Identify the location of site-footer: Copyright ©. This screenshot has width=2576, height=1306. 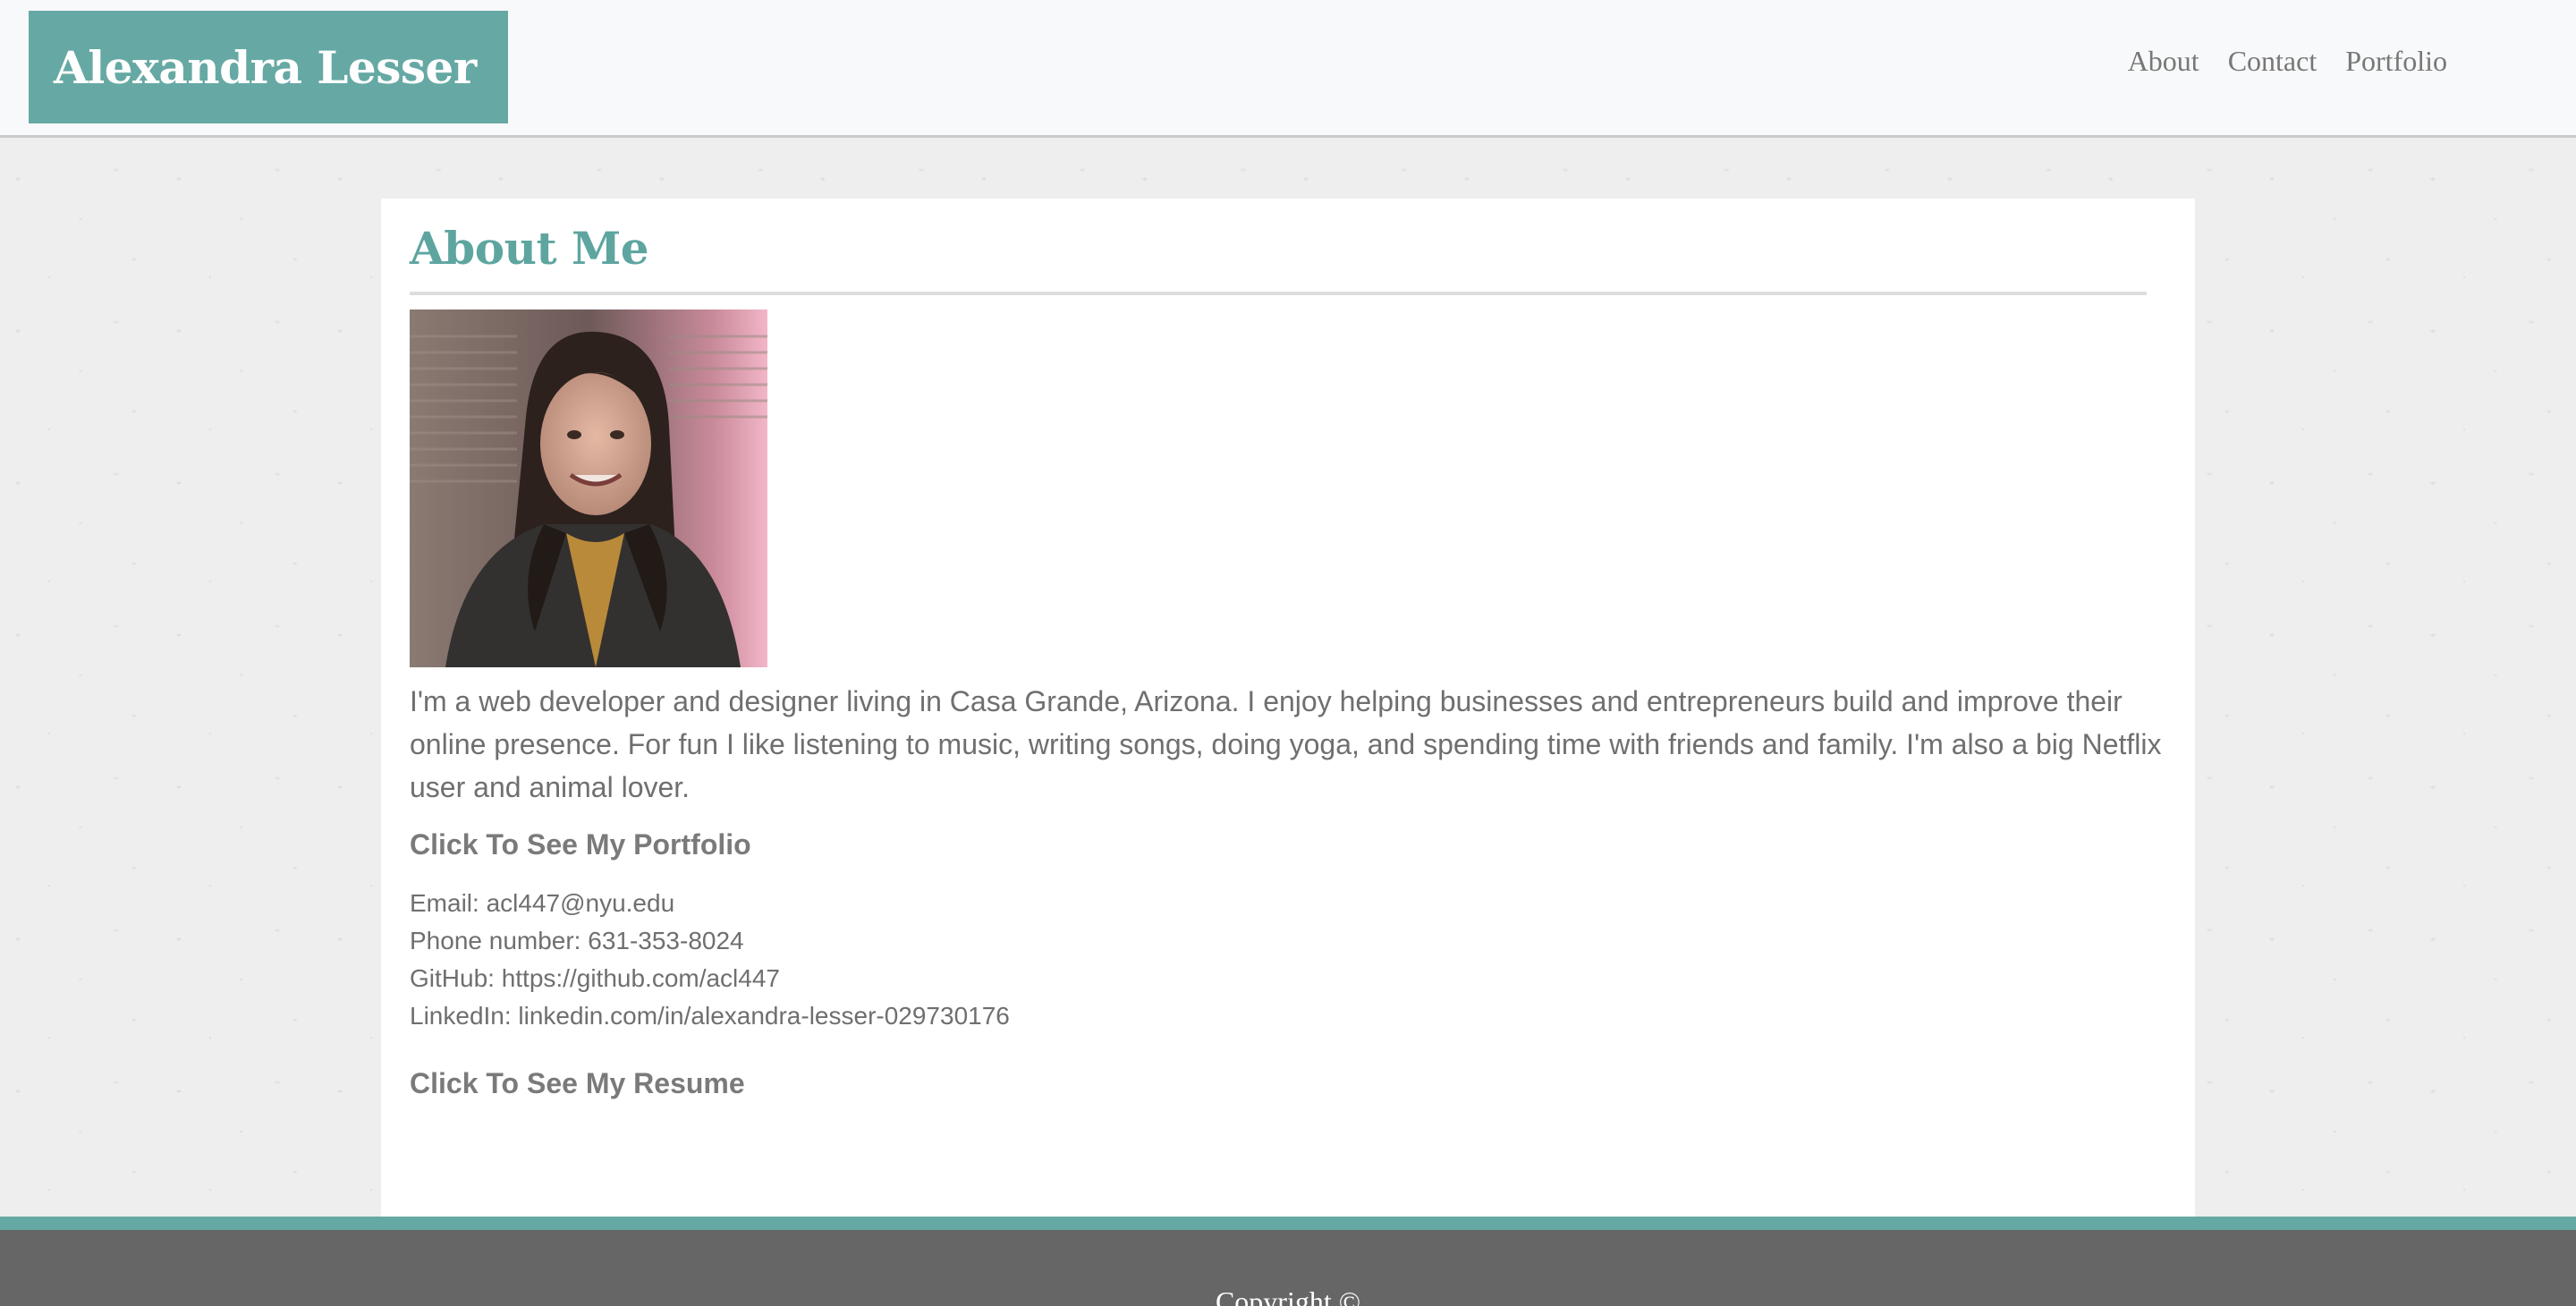
(1288, 1261).